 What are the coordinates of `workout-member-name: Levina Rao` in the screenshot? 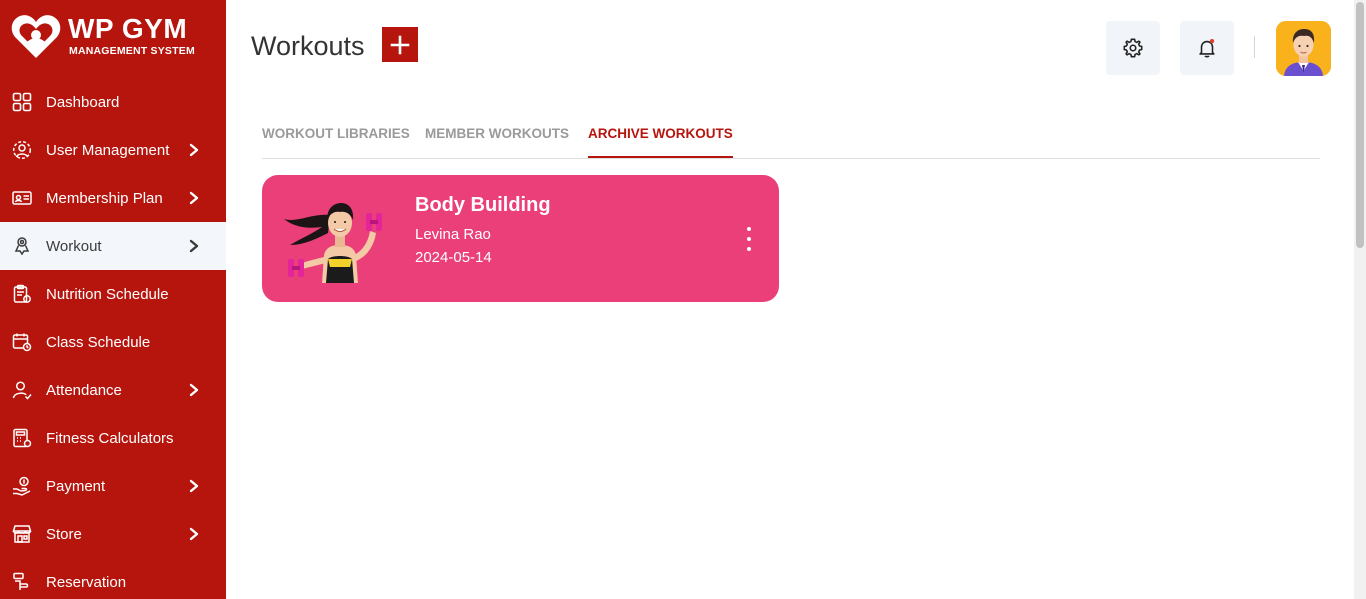 It's located at (453, 234).